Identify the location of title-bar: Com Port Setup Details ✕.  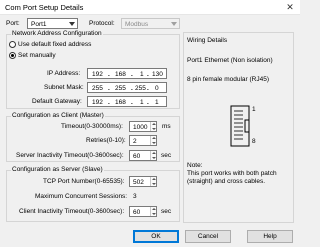
(150, 7).